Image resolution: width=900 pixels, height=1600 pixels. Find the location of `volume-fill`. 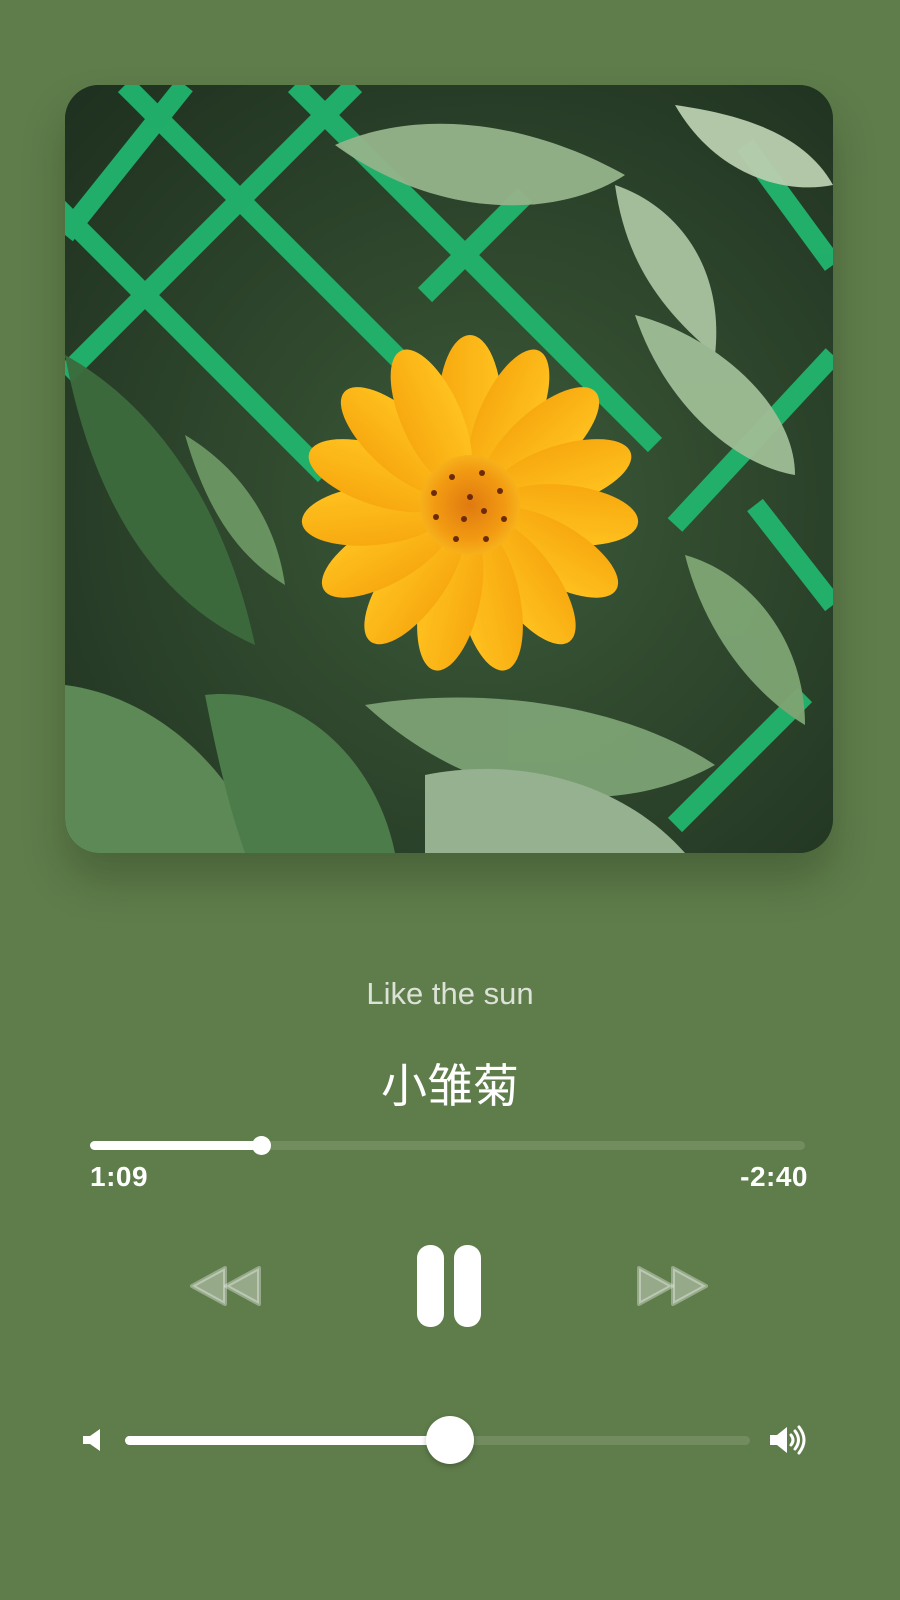

volume-fill is located at coordinates (287, 1440).